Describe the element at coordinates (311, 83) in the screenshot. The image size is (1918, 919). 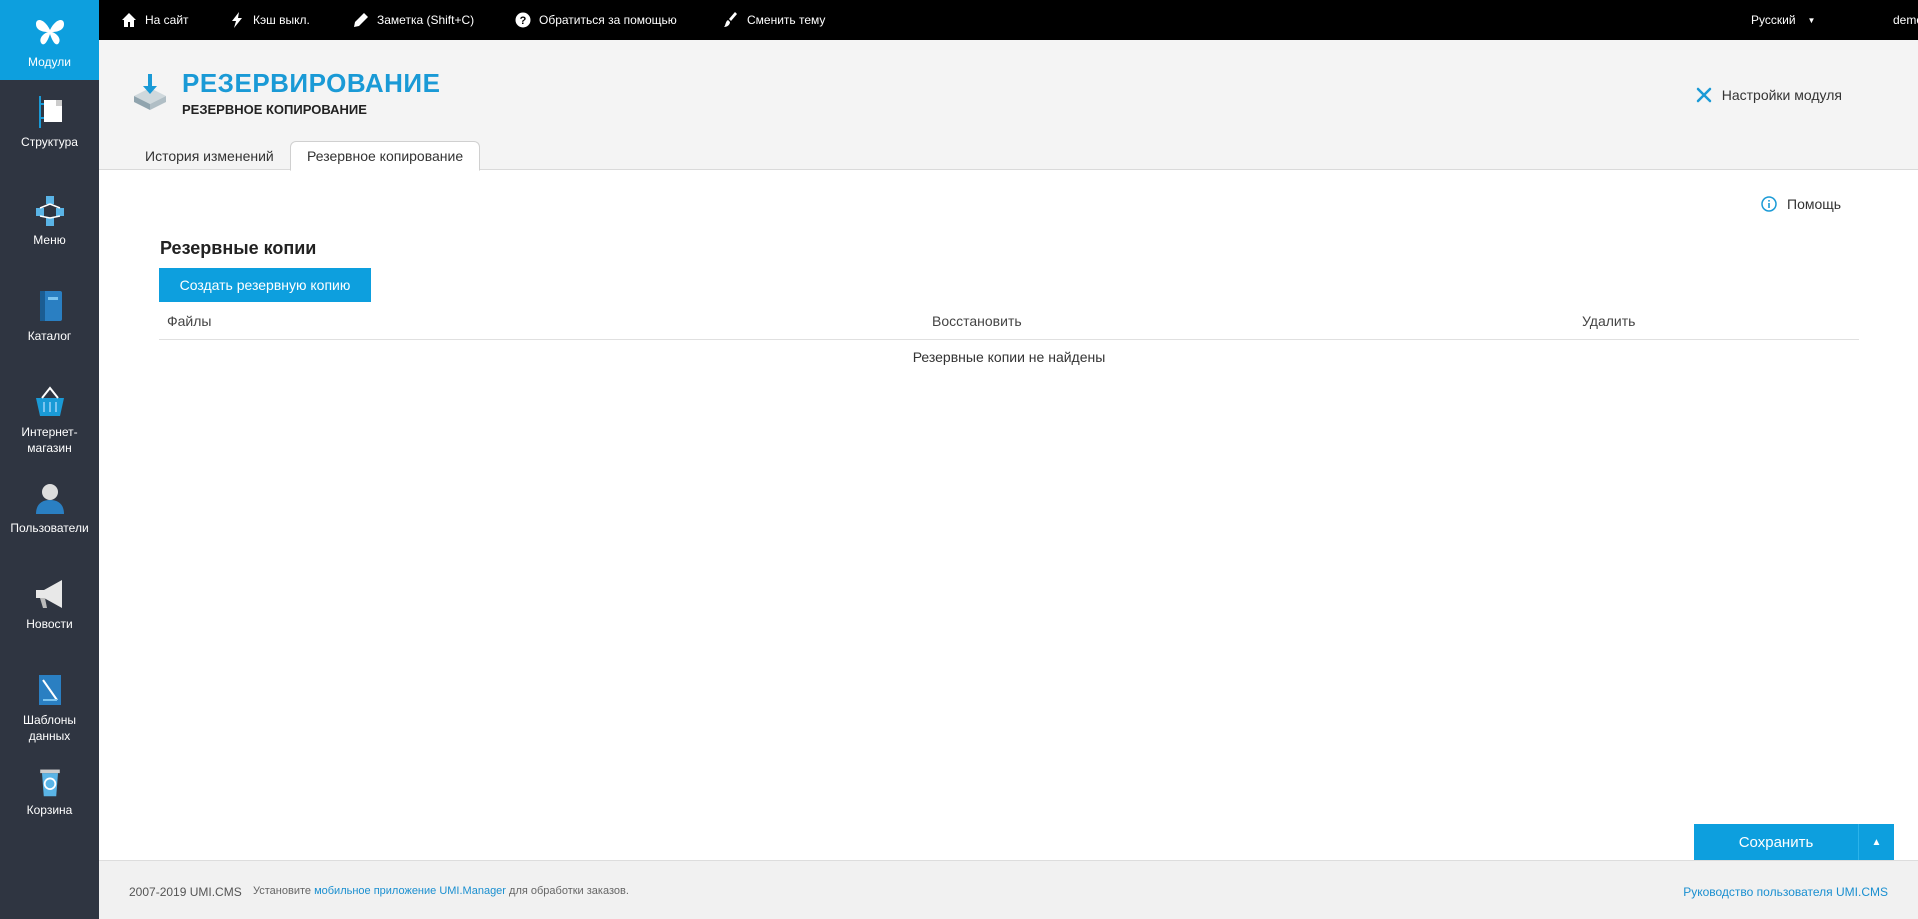
I see `page-title: РЕЗЕРВИРОВАНИЕ` at that location.